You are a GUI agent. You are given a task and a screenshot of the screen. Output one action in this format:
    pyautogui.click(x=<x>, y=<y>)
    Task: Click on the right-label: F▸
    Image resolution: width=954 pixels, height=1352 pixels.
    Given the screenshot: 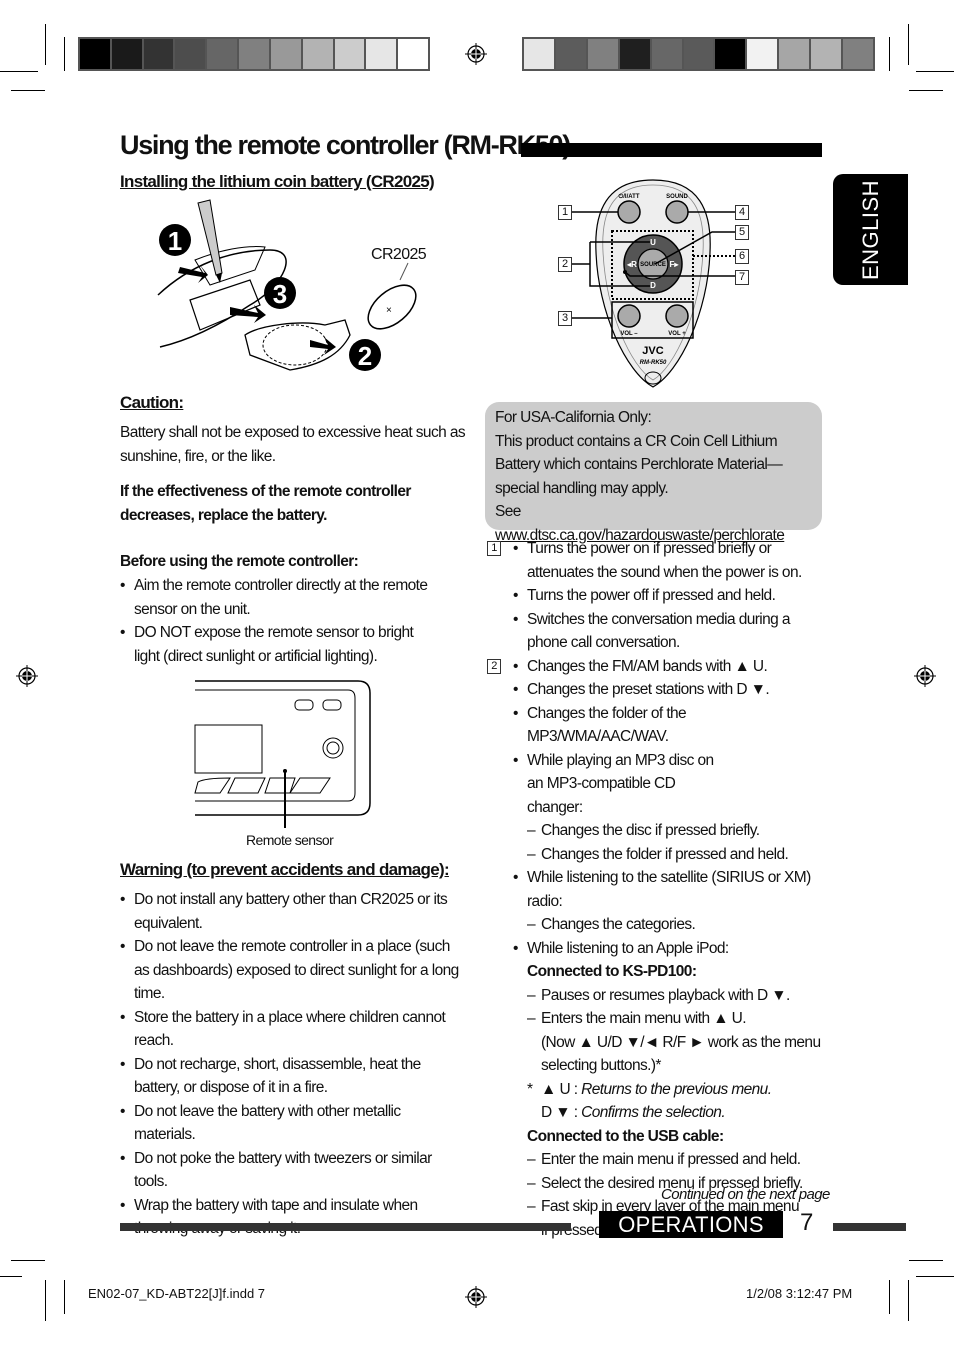 What is the action you would take?
    pyautogui.click(x=675, y=264)
    